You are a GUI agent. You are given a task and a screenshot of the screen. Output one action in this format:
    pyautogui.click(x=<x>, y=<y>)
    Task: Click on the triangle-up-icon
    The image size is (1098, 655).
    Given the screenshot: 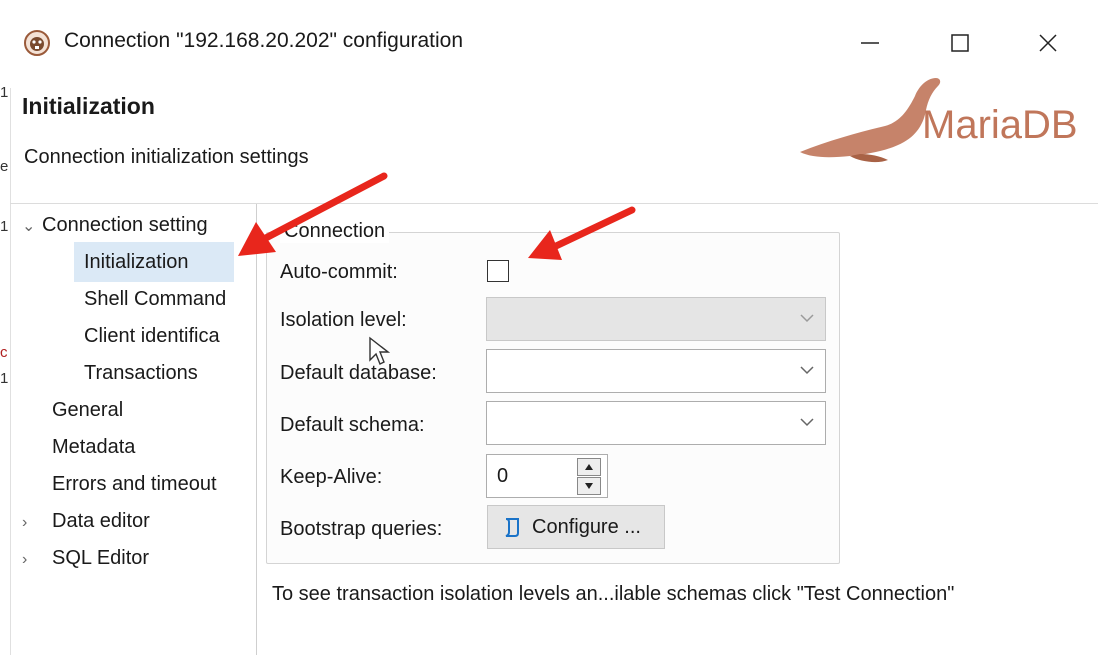 What is the action you would take?
    pyautogui.click(x=589, y=467)
    